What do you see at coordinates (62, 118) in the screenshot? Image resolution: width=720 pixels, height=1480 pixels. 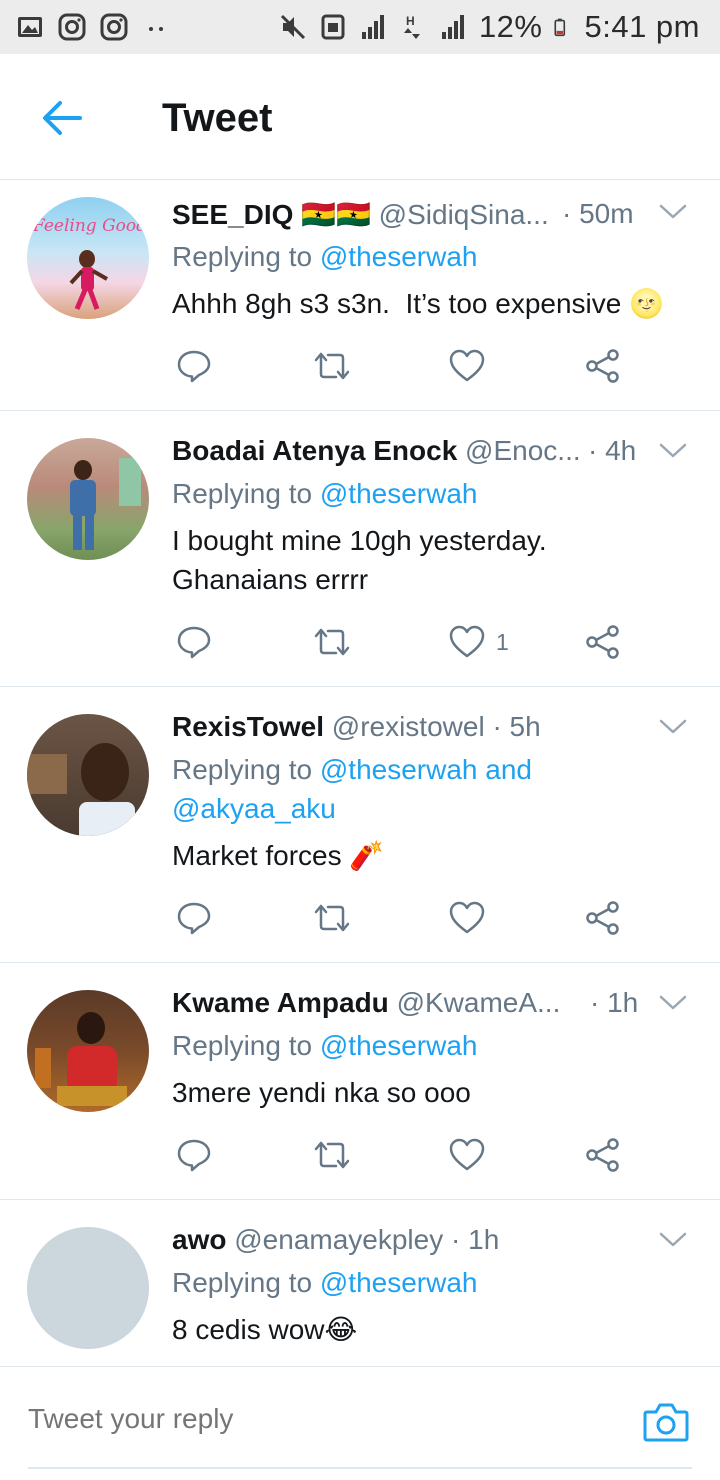 I see `arrow-left-icon` at bounding box center [62, 118].